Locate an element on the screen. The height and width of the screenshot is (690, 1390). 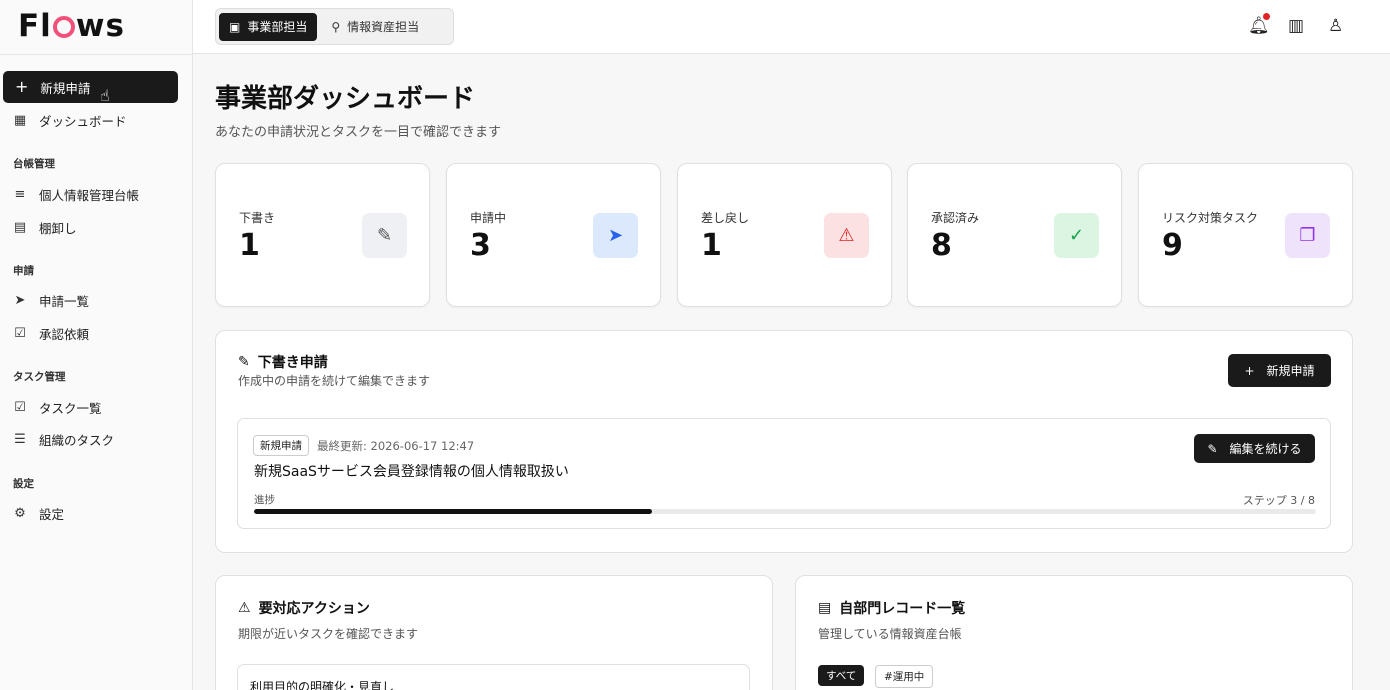
sidebar-item-settings: ⚙ 設定 is located at coordinates (38, 513).